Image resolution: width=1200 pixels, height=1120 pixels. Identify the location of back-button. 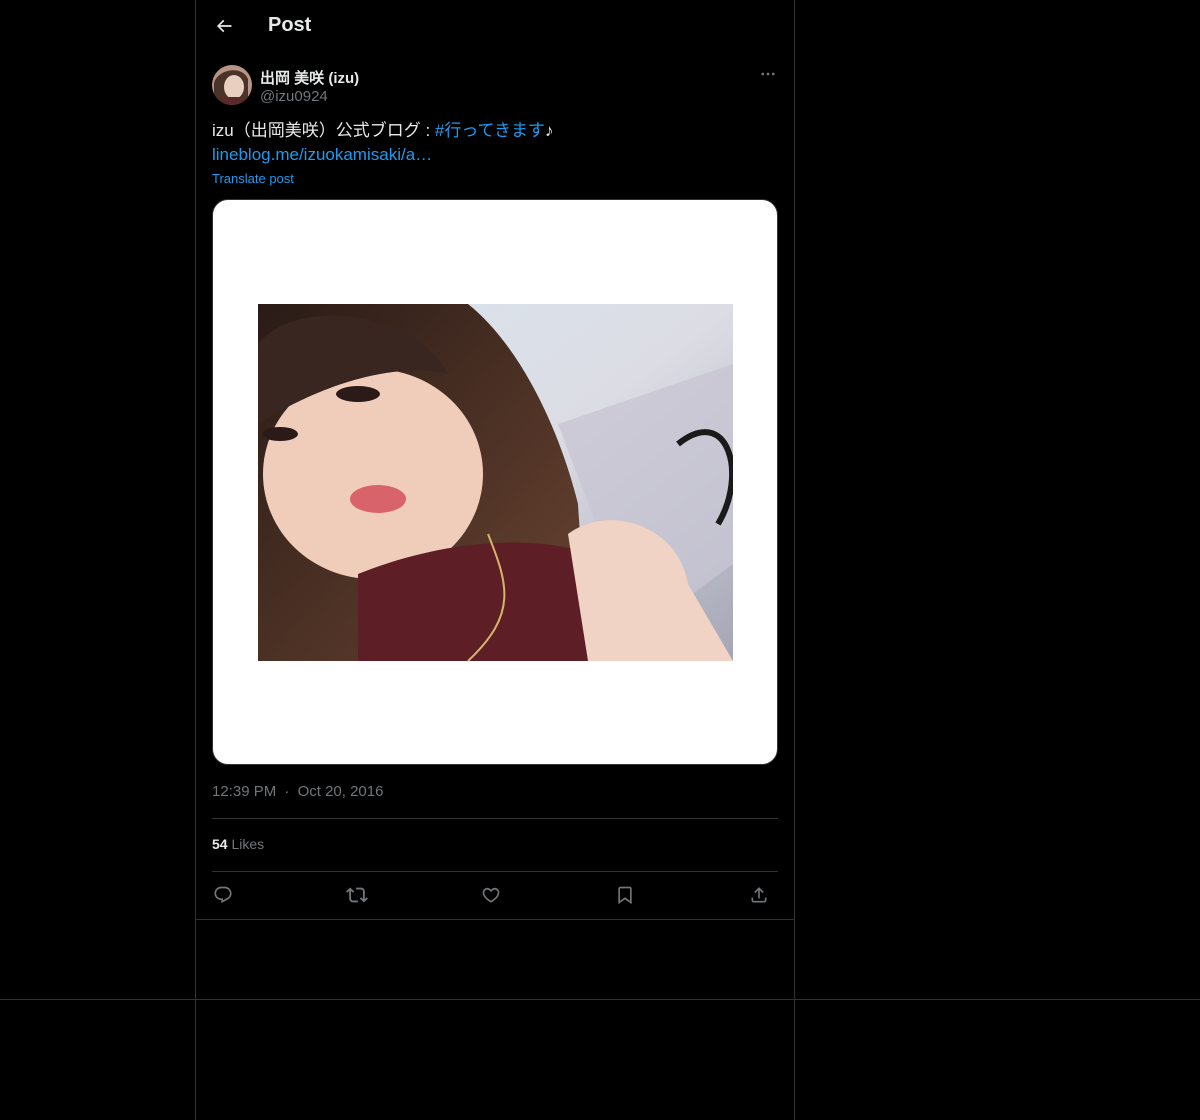
(224, 26).